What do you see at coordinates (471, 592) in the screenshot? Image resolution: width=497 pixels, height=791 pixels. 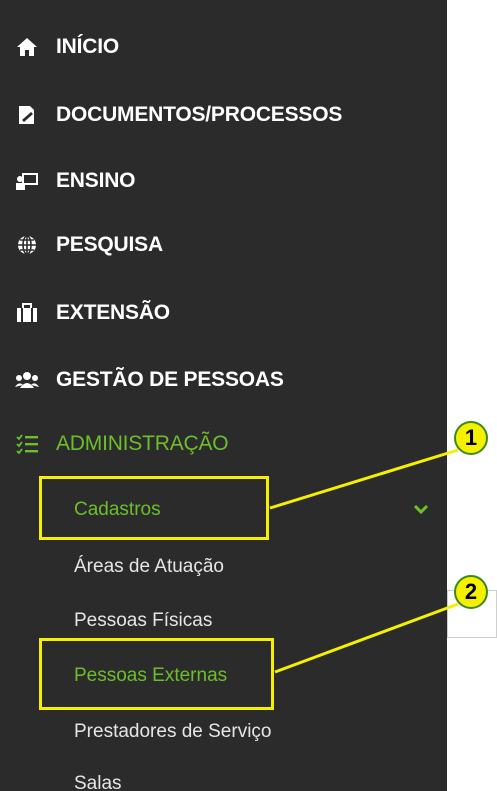 I see `annotation-badge-2: 2` at bounding box center [471, 592].